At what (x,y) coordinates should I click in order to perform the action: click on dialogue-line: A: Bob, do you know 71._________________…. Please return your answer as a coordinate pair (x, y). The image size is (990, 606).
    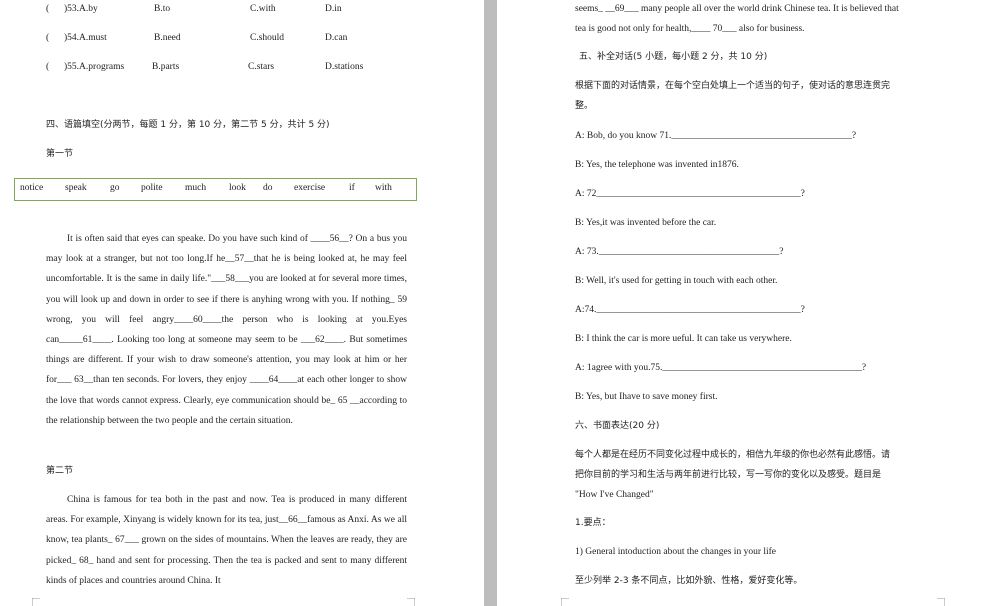
    Looking at the image, I should click on (716, 136).